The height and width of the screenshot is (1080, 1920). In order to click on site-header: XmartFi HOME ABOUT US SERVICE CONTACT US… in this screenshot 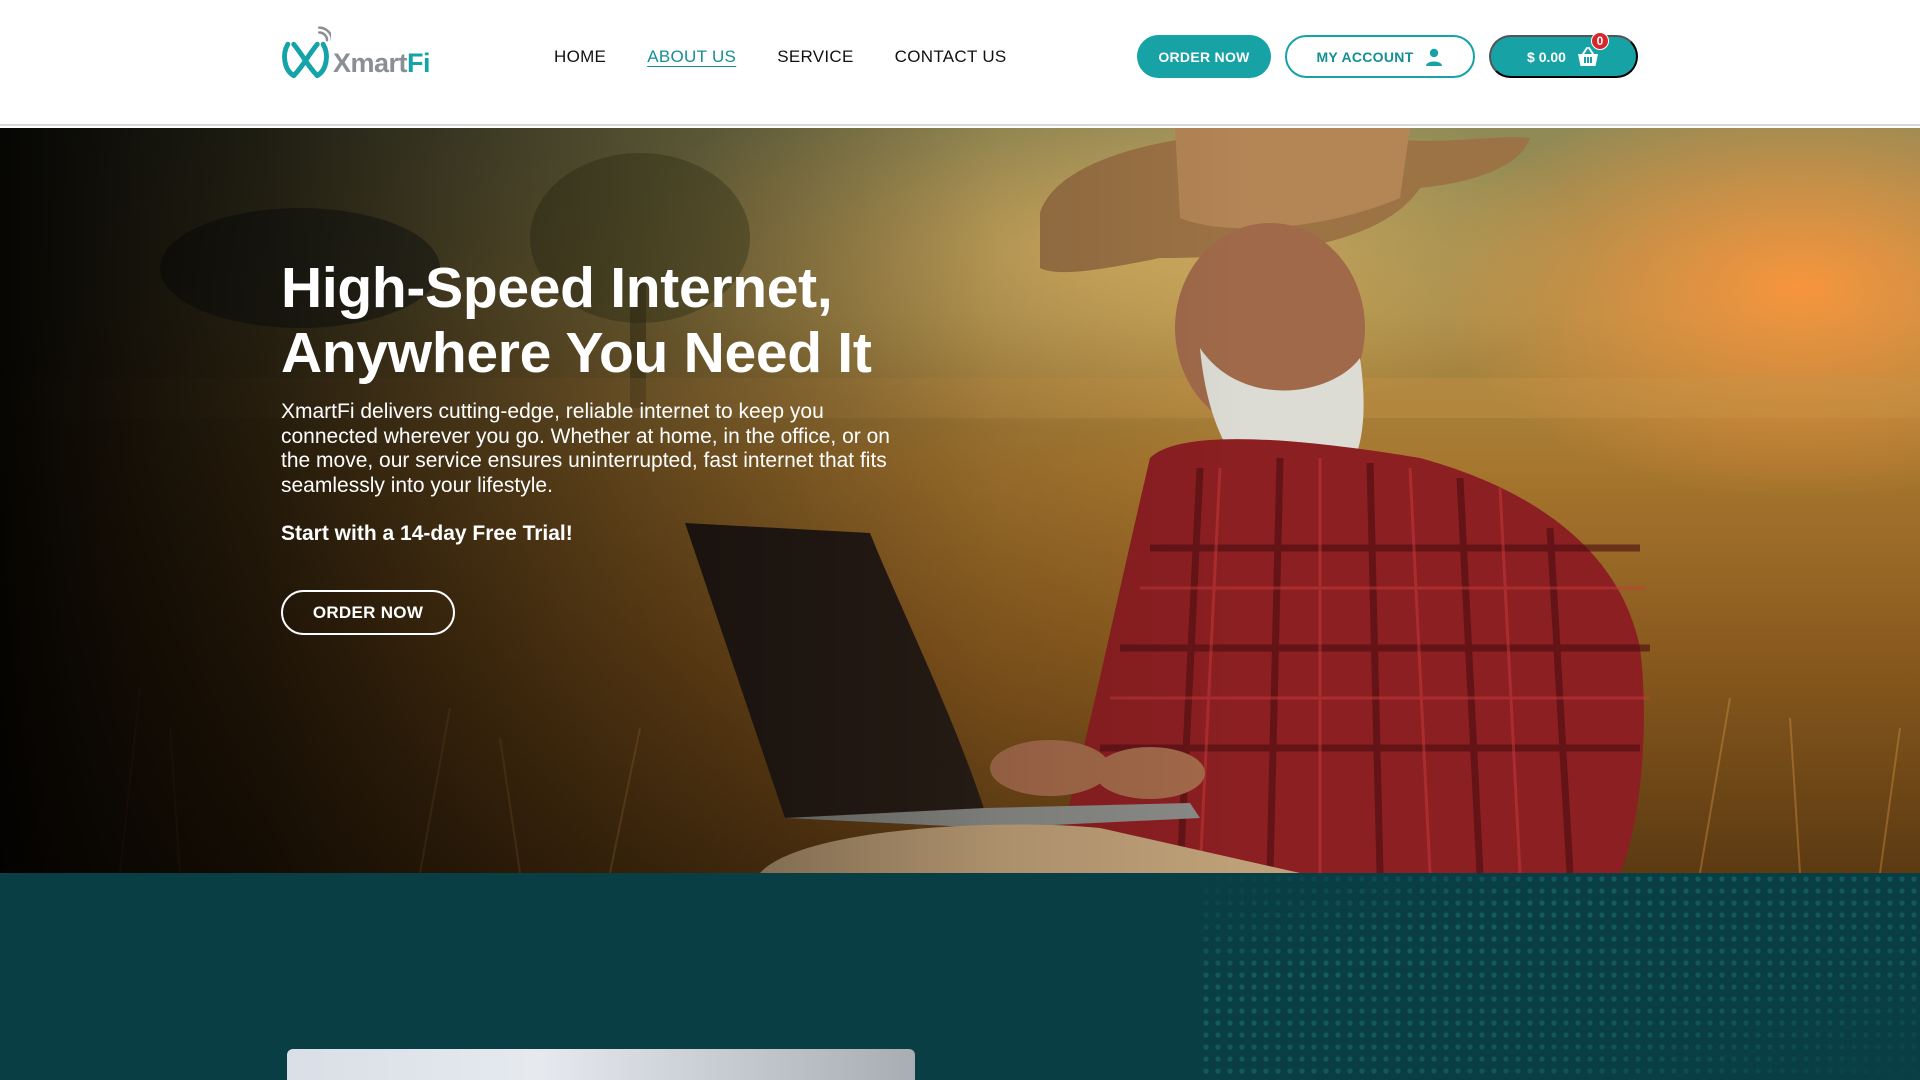, I will do `click(960, 63)`.